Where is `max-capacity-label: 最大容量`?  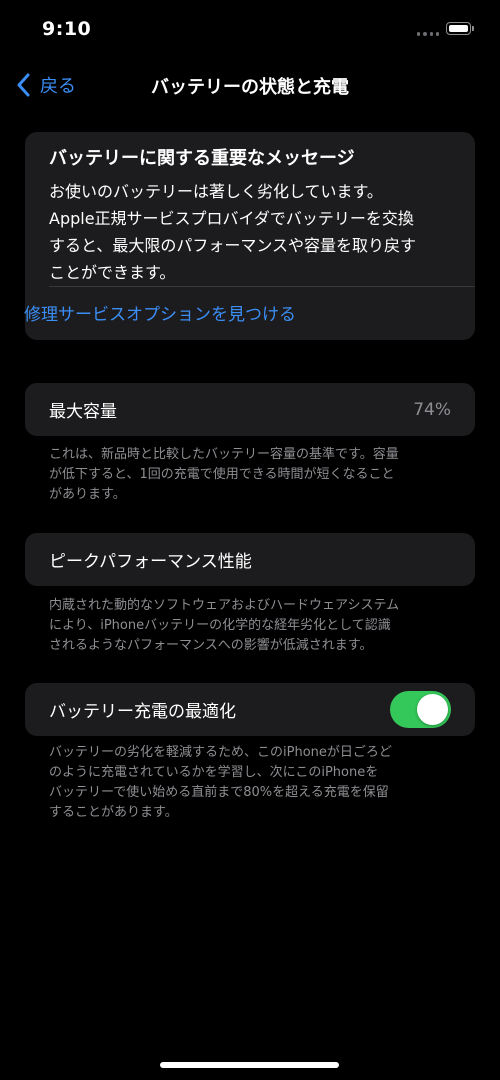 max-capacity-label: 最大容量 is located at coordinates (83, 412).